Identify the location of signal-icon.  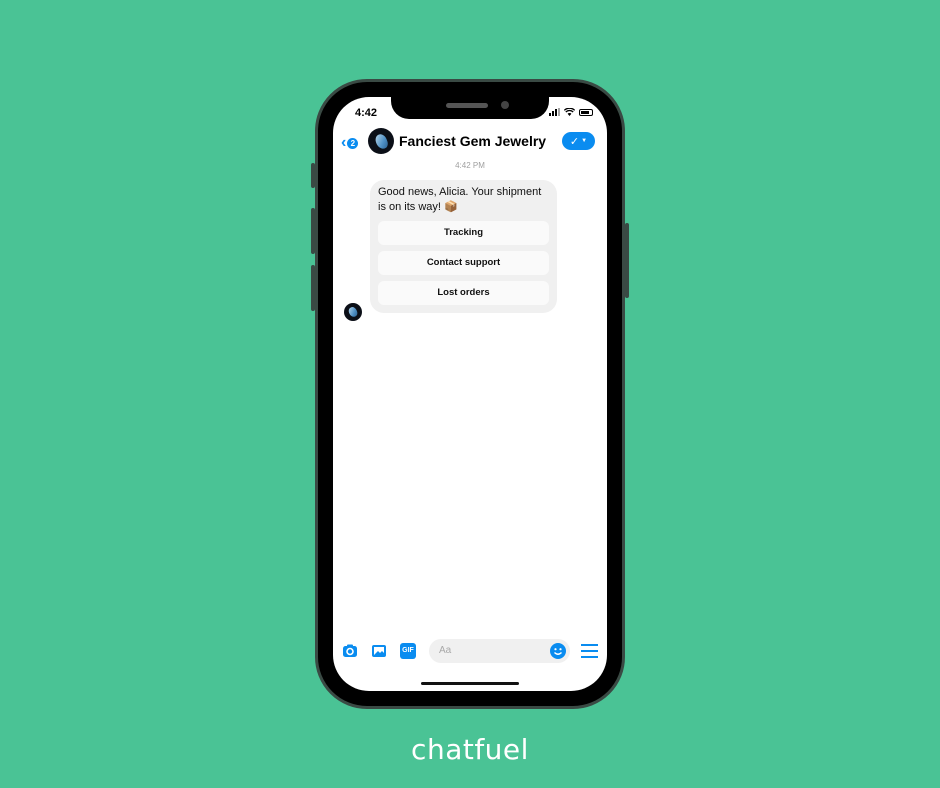
(554, 112).